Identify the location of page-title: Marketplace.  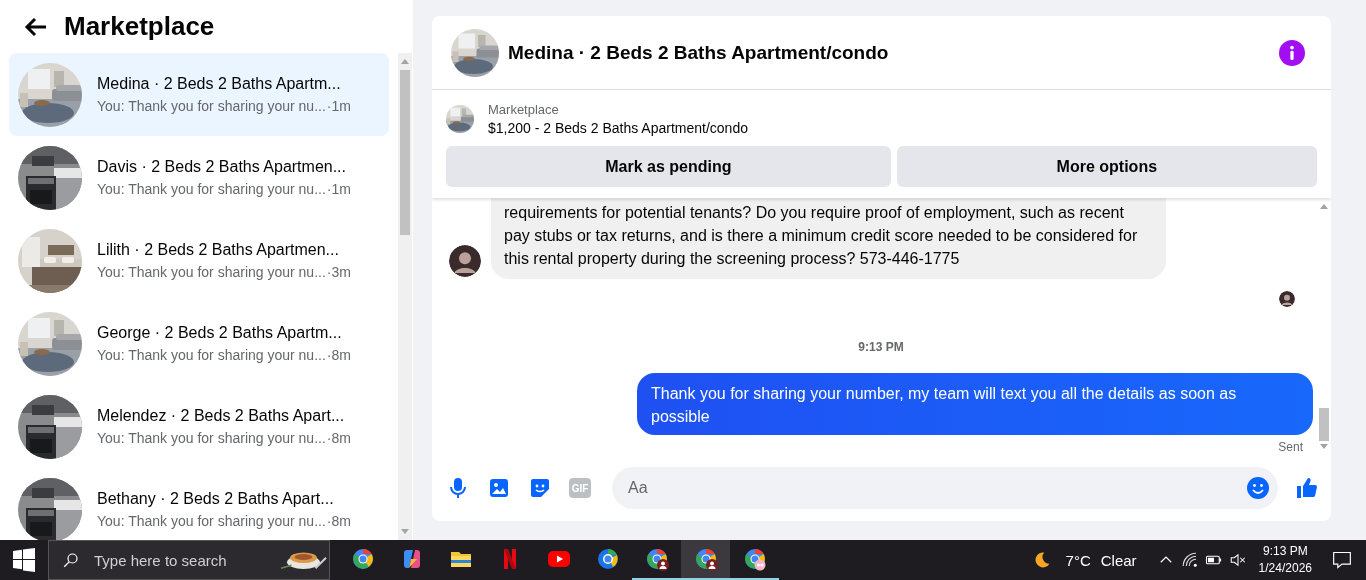
(139, 26).